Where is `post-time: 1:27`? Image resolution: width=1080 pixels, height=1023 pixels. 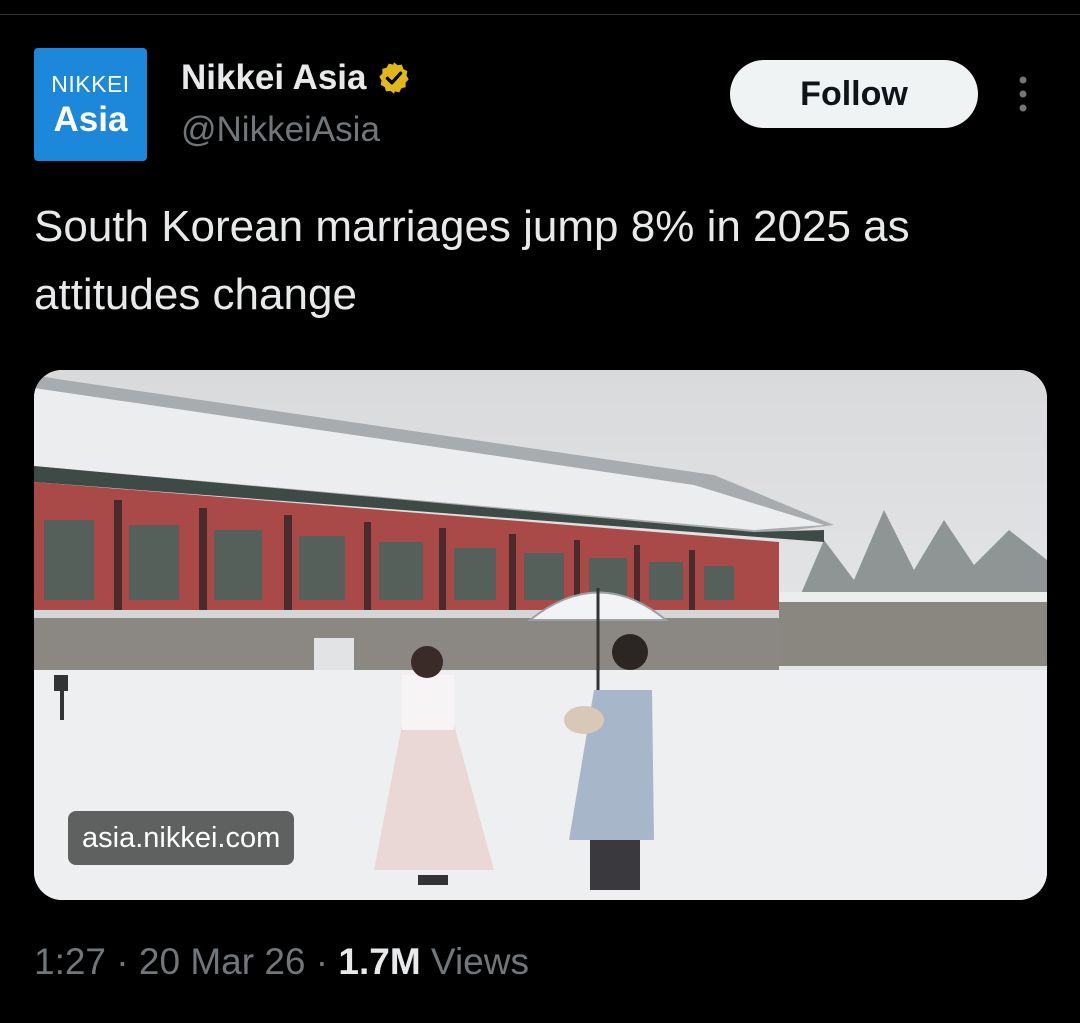 post-time: 1:27 is located at coordinates (70, 962).